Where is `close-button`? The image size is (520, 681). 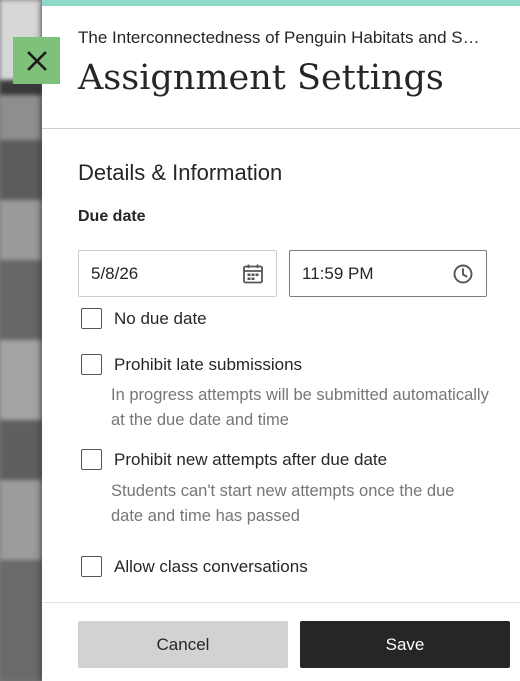 close-button is located at coordinates (36, 60).